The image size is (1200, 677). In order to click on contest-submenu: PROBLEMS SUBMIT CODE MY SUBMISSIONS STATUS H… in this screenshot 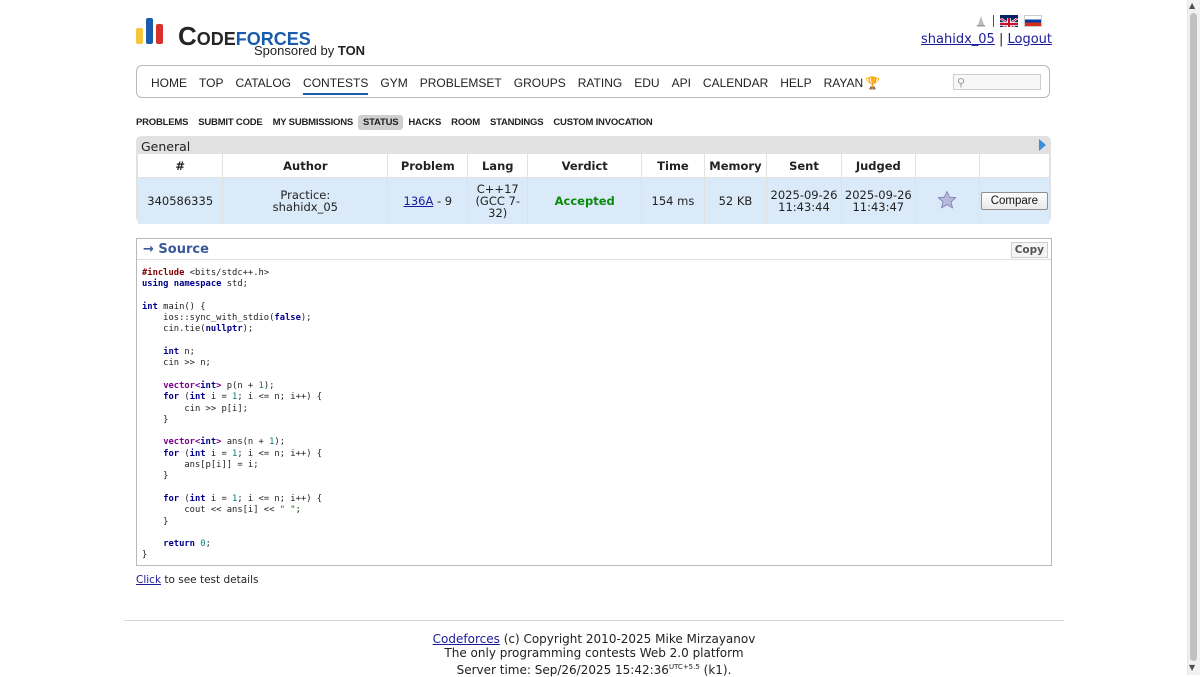, I will do `click(397, 122)`.